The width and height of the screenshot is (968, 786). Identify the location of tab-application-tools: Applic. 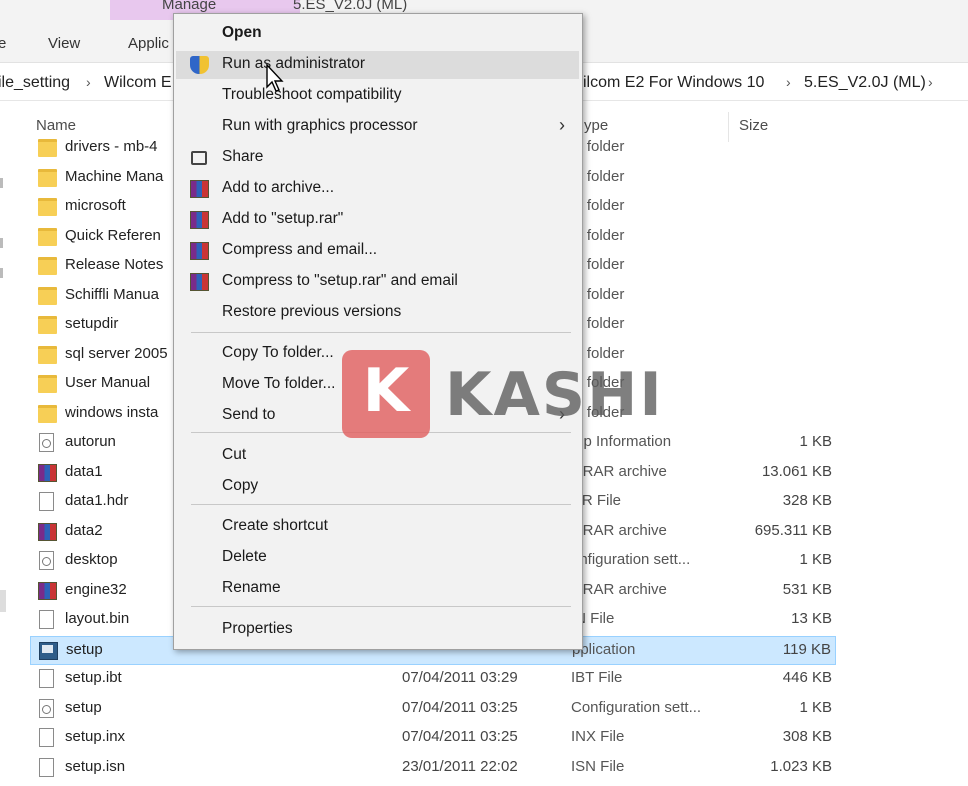
(148, 43).